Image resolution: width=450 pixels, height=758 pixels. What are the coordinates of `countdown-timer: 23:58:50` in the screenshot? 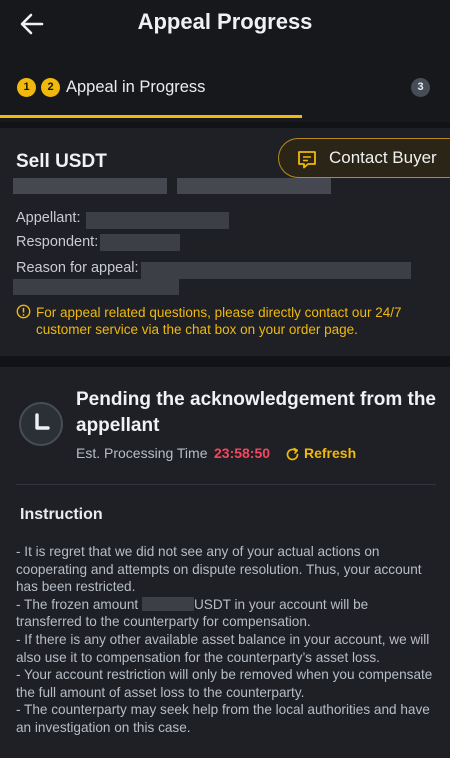 It's located at (242, 453).